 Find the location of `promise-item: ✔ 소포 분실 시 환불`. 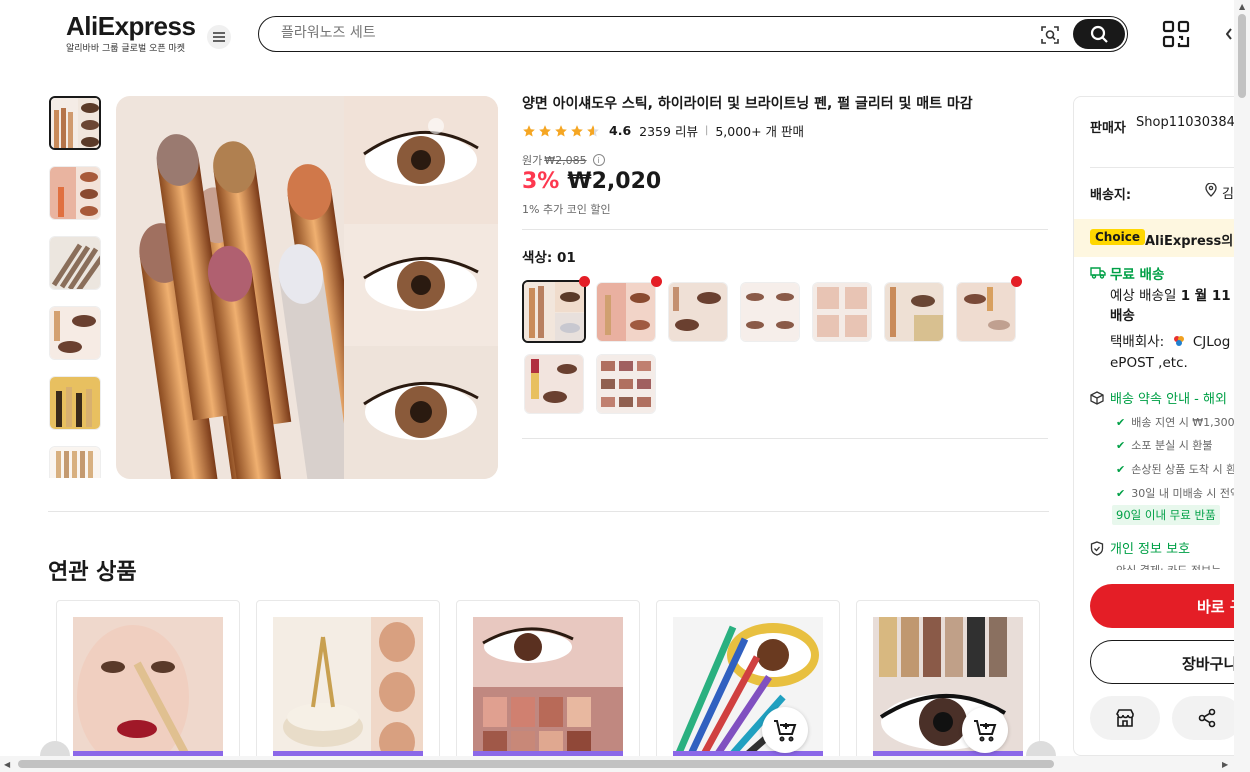

promise-item: ✔ 소포 분실 시 환불 is located at coordinates (1164, 445).